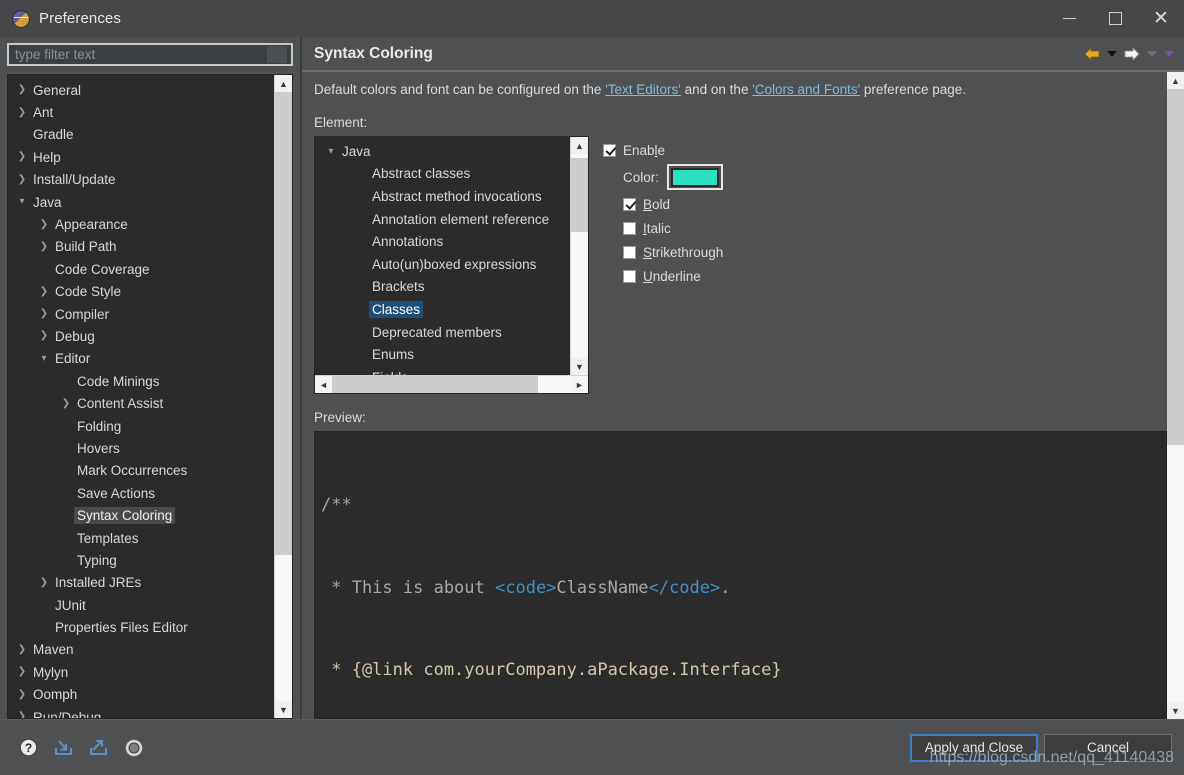 Image resolution: width=1184 pixels, height=775 pixels. What do you see at coordinates (141, 202) in the screenshot?
I see `sidebar-item-java: ▾ Java` at bounding box center [141, 202].